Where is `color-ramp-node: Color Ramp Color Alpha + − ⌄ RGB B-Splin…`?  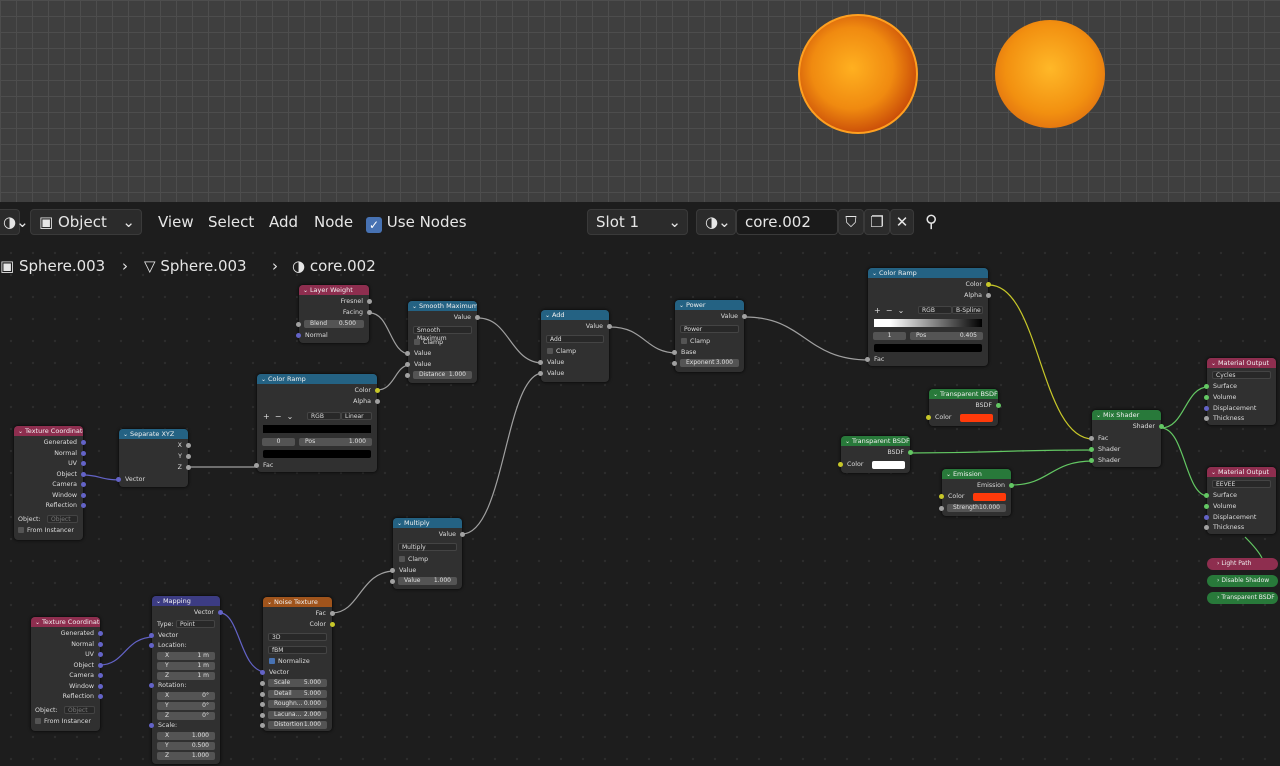 color-ramp-node: Color Ramp Color Alpha + − ⌄ RGB B-Splin… is located at coordinates (928, 317).